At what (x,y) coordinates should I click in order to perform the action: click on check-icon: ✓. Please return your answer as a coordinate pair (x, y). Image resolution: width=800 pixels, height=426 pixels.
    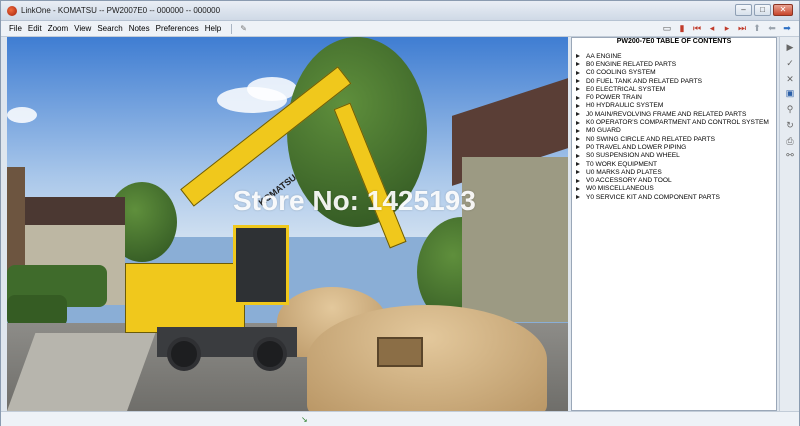
    Looking at the image, I should click on (790, 63).